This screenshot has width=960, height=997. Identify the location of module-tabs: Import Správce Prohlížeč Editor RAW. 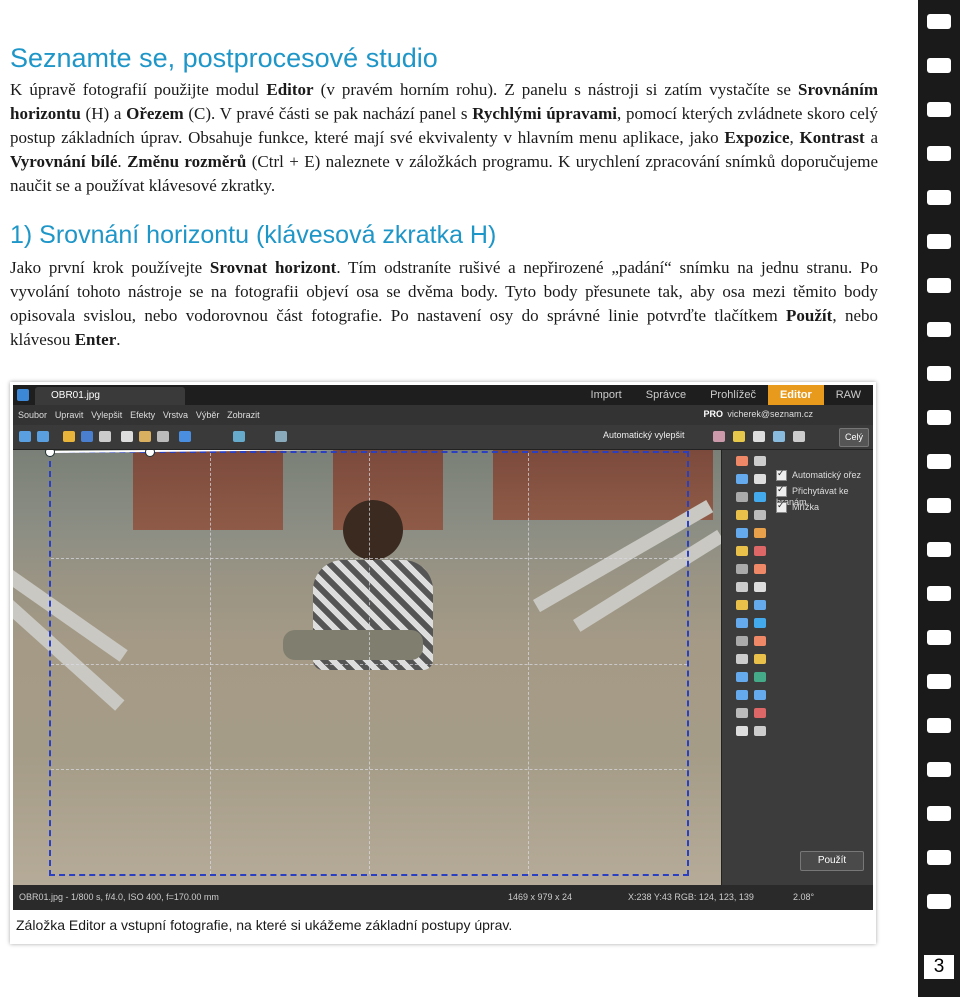
(726, 395).